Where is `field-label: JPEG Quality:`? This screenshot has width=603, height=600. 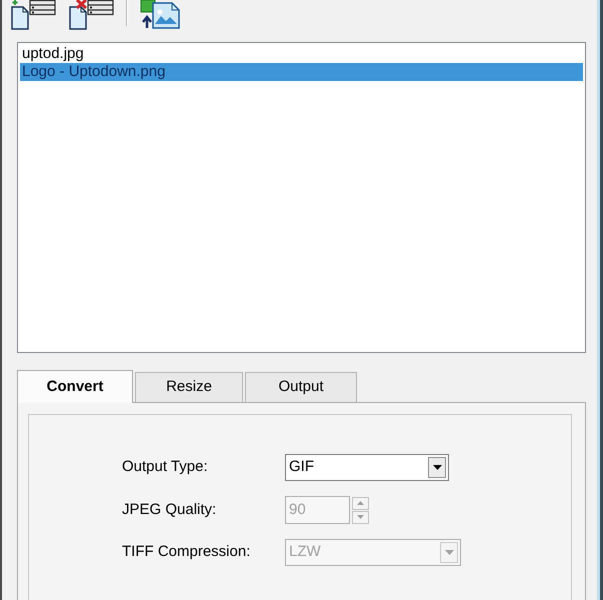
field-label: JPEG Quality: is located at coordinates (170, 510).